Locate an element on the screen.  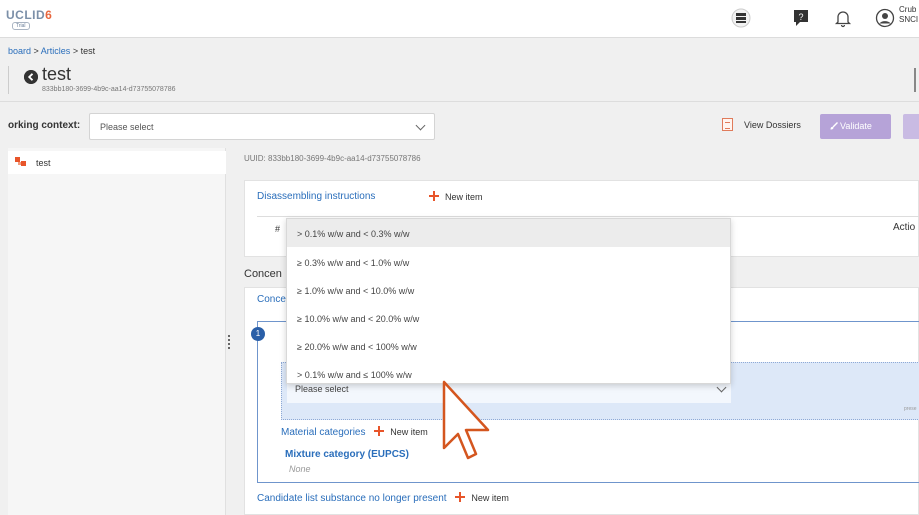
breadcrumb: board > Articles > test is located at coordinates (51, 51).